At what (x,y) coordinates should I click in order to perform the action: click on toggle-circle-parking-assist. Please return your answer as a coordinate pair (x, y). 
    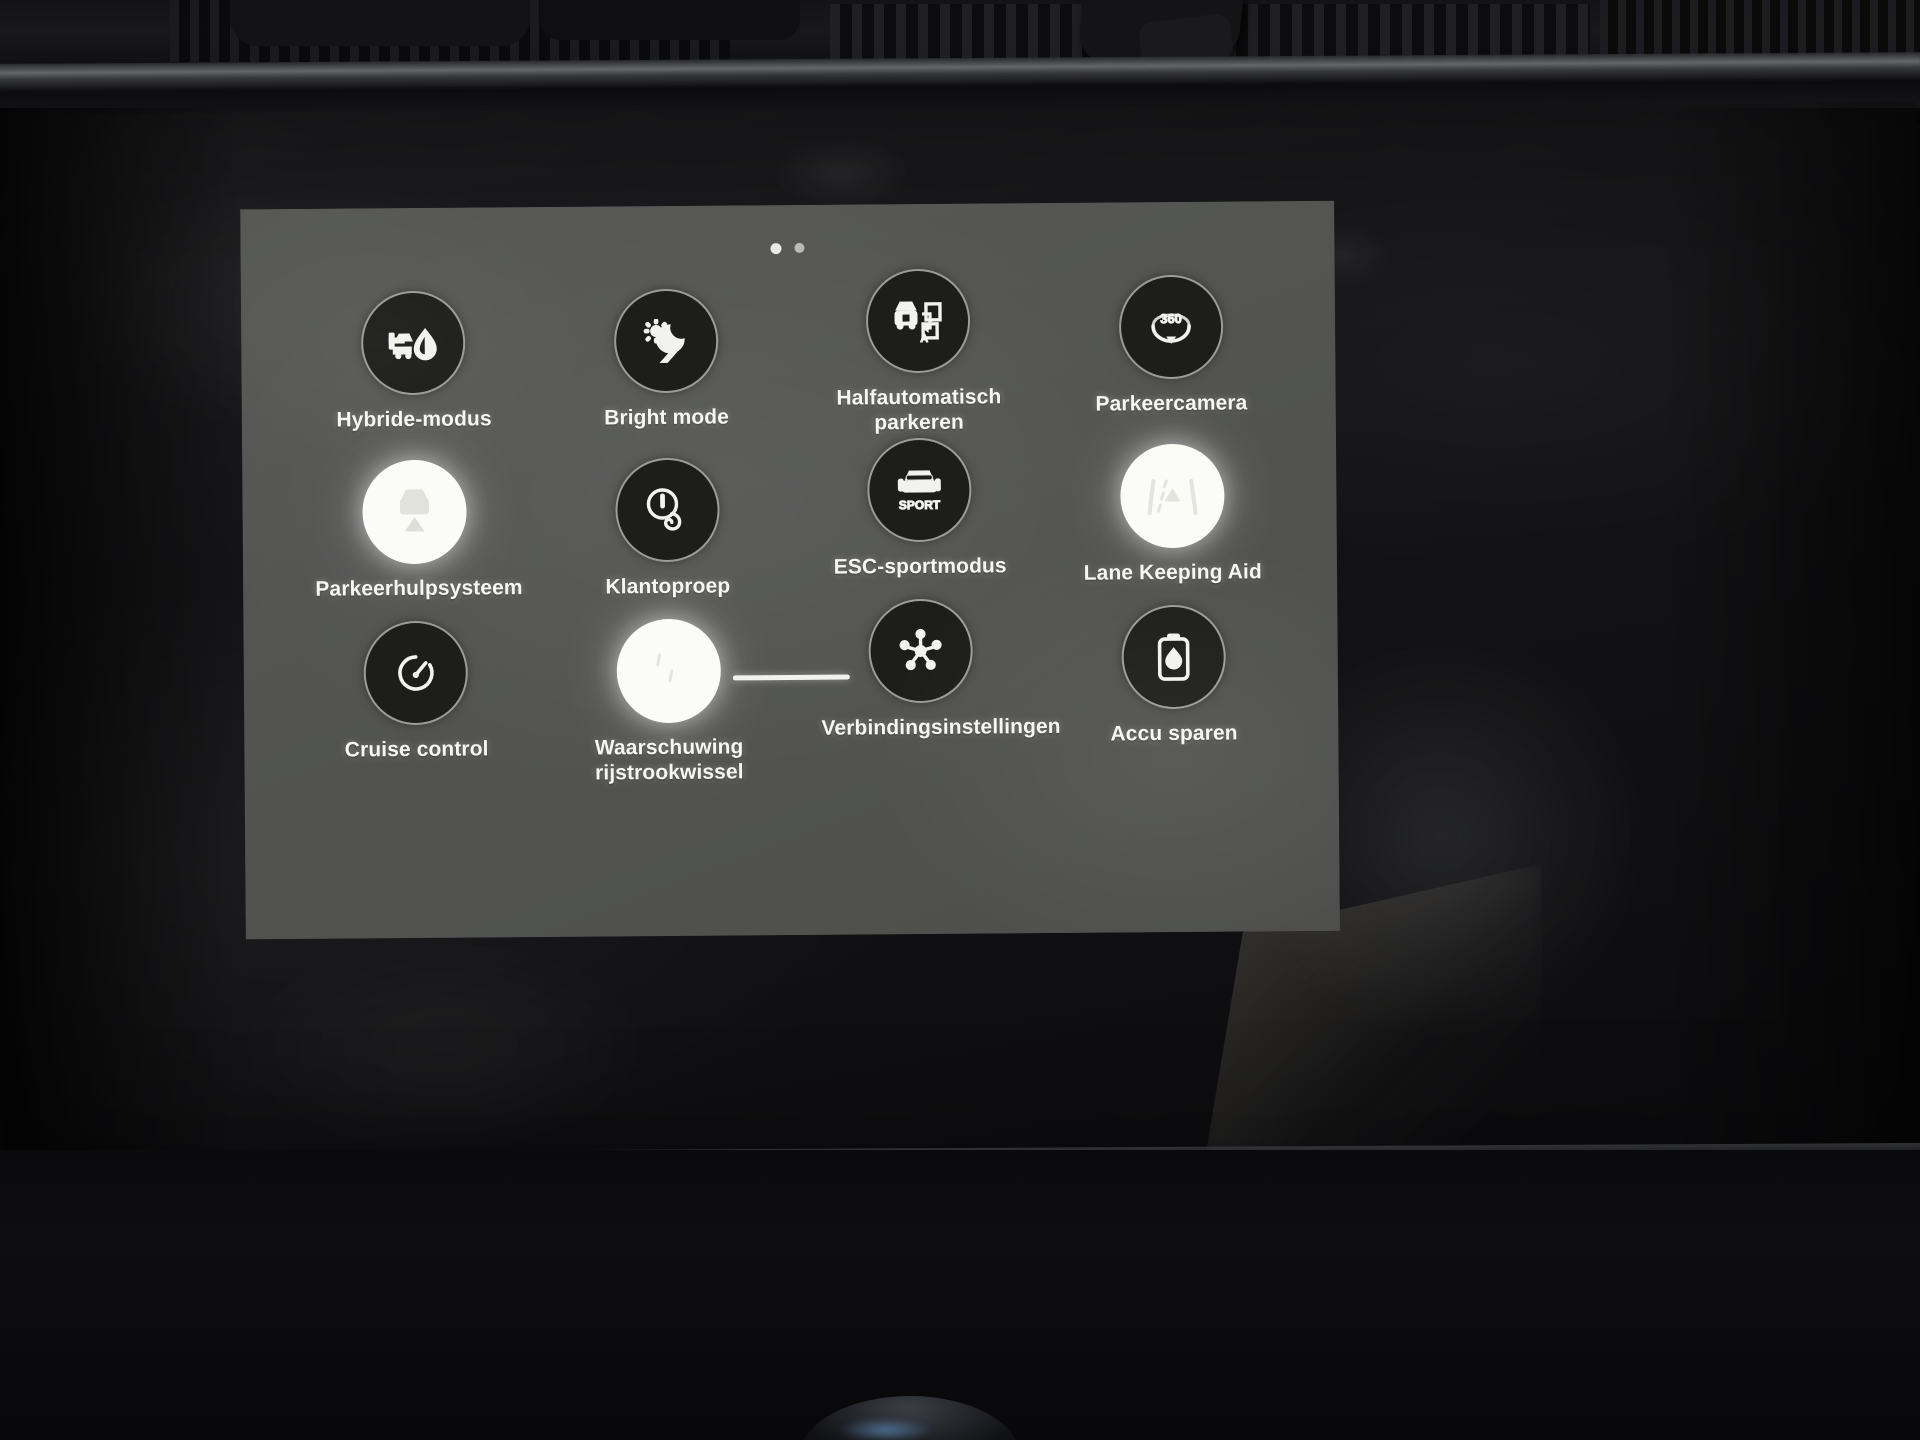
    Looking at the image, I should click on (415, 511).